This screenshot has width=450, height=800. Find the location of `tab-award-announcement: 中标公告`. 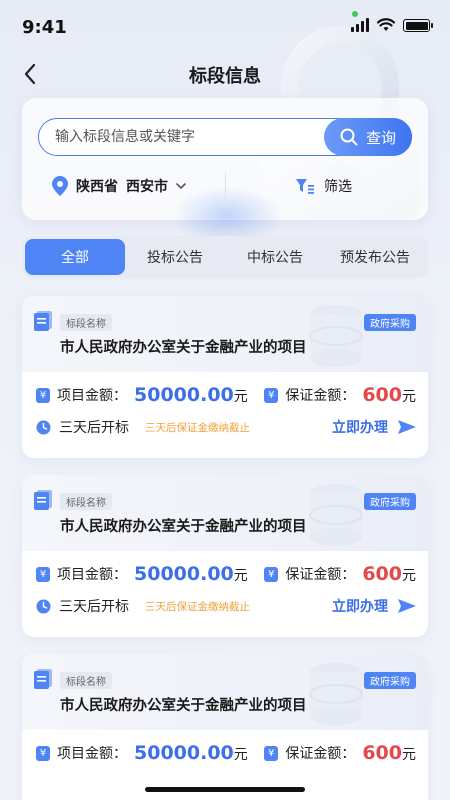

tab-award-announcement: 中标公告 is located at coordinates (275, 257).